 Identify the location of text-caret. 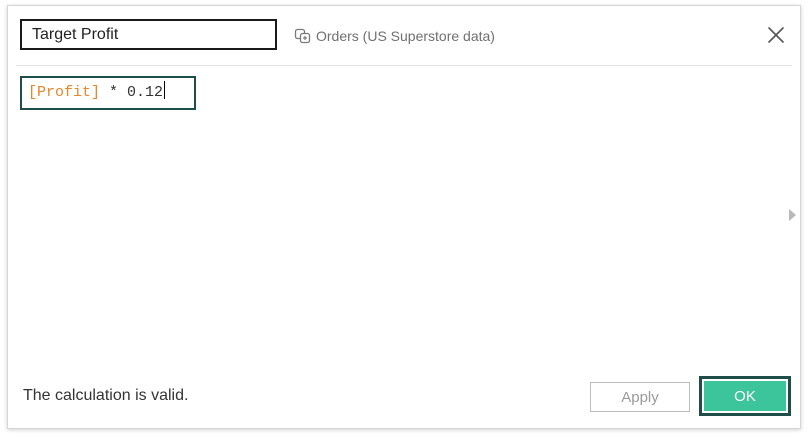
(165, 90).